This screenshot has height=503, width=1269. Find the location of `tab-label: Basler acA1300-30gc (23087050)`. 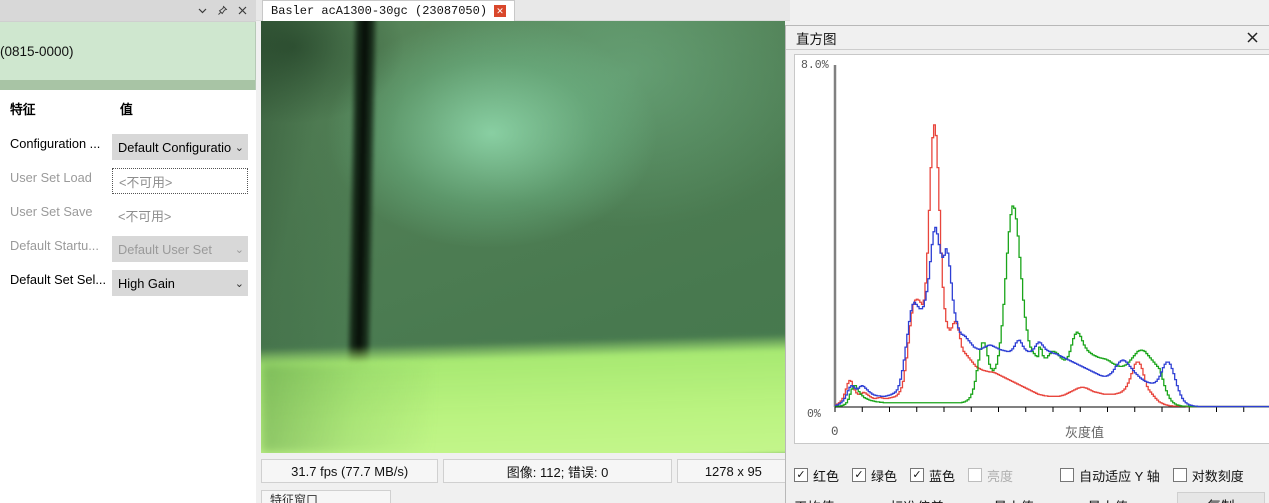

tab-label: Basler acA1300-30gc (23087050) is located at coordinates (379, 11).